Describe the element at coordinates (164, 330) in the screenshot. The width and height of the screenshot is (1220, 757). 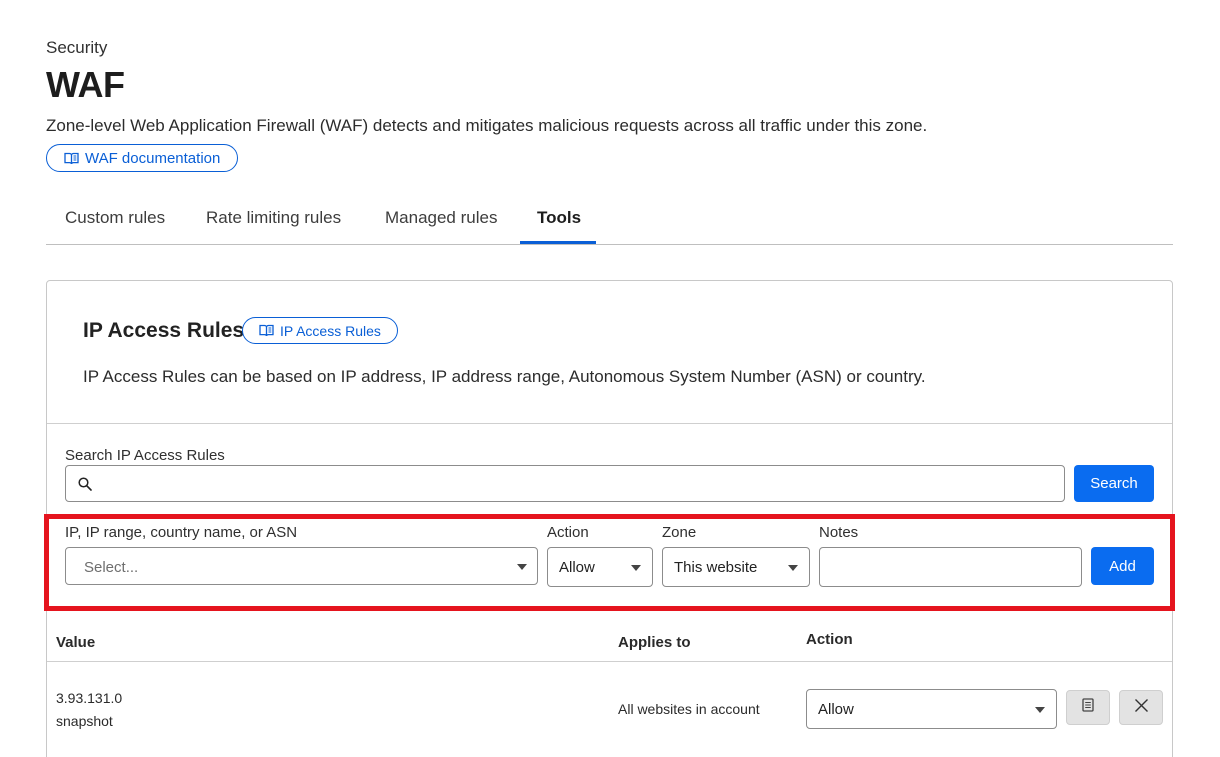
I see `card-title: IP Access Rules` at that location.